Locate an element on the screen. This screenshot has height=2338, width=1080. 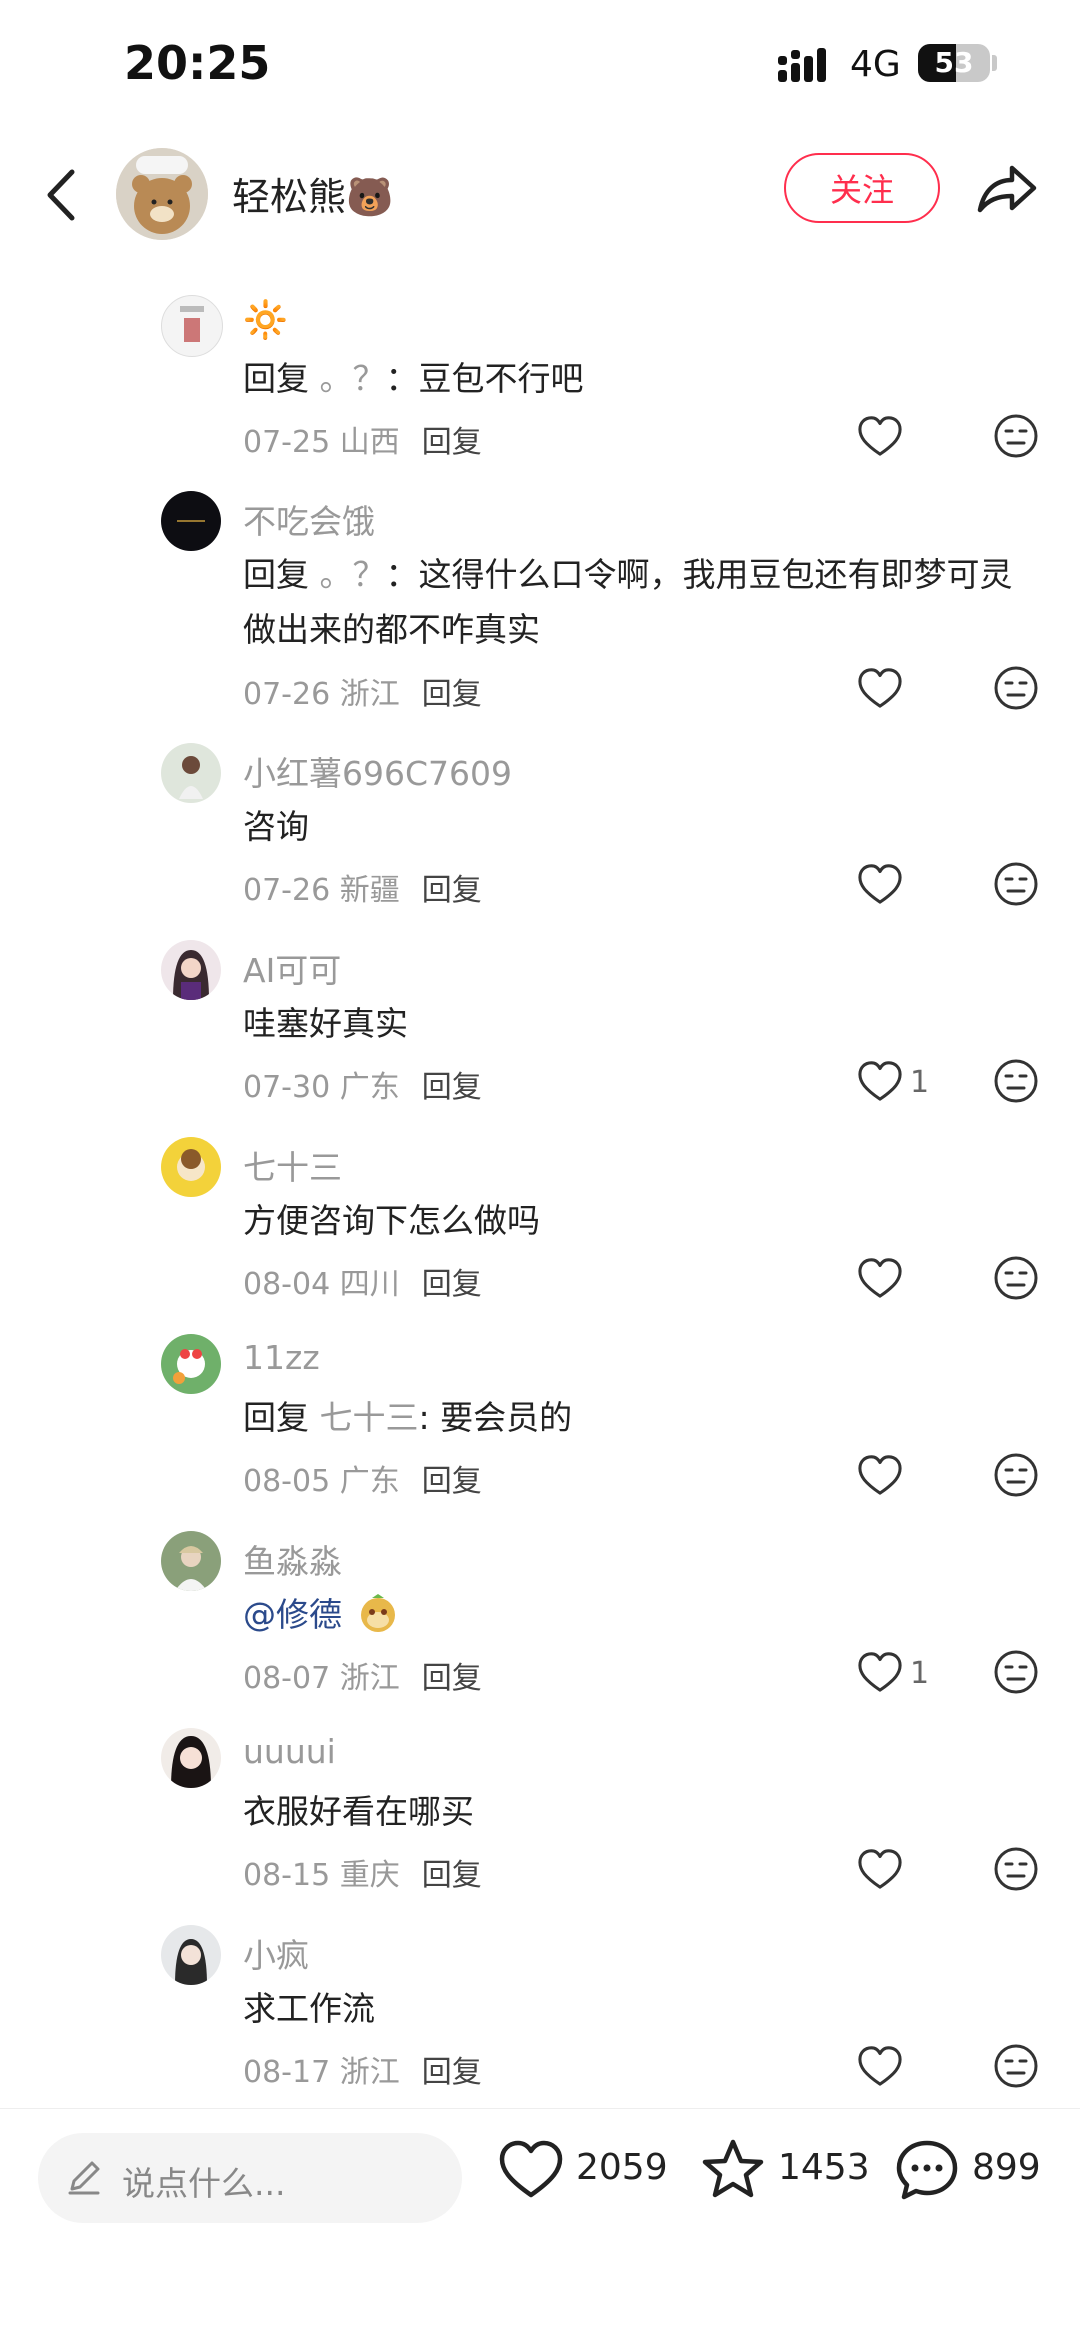
commenter-name: 不吃会饿 is located at coordinates (309, 519).